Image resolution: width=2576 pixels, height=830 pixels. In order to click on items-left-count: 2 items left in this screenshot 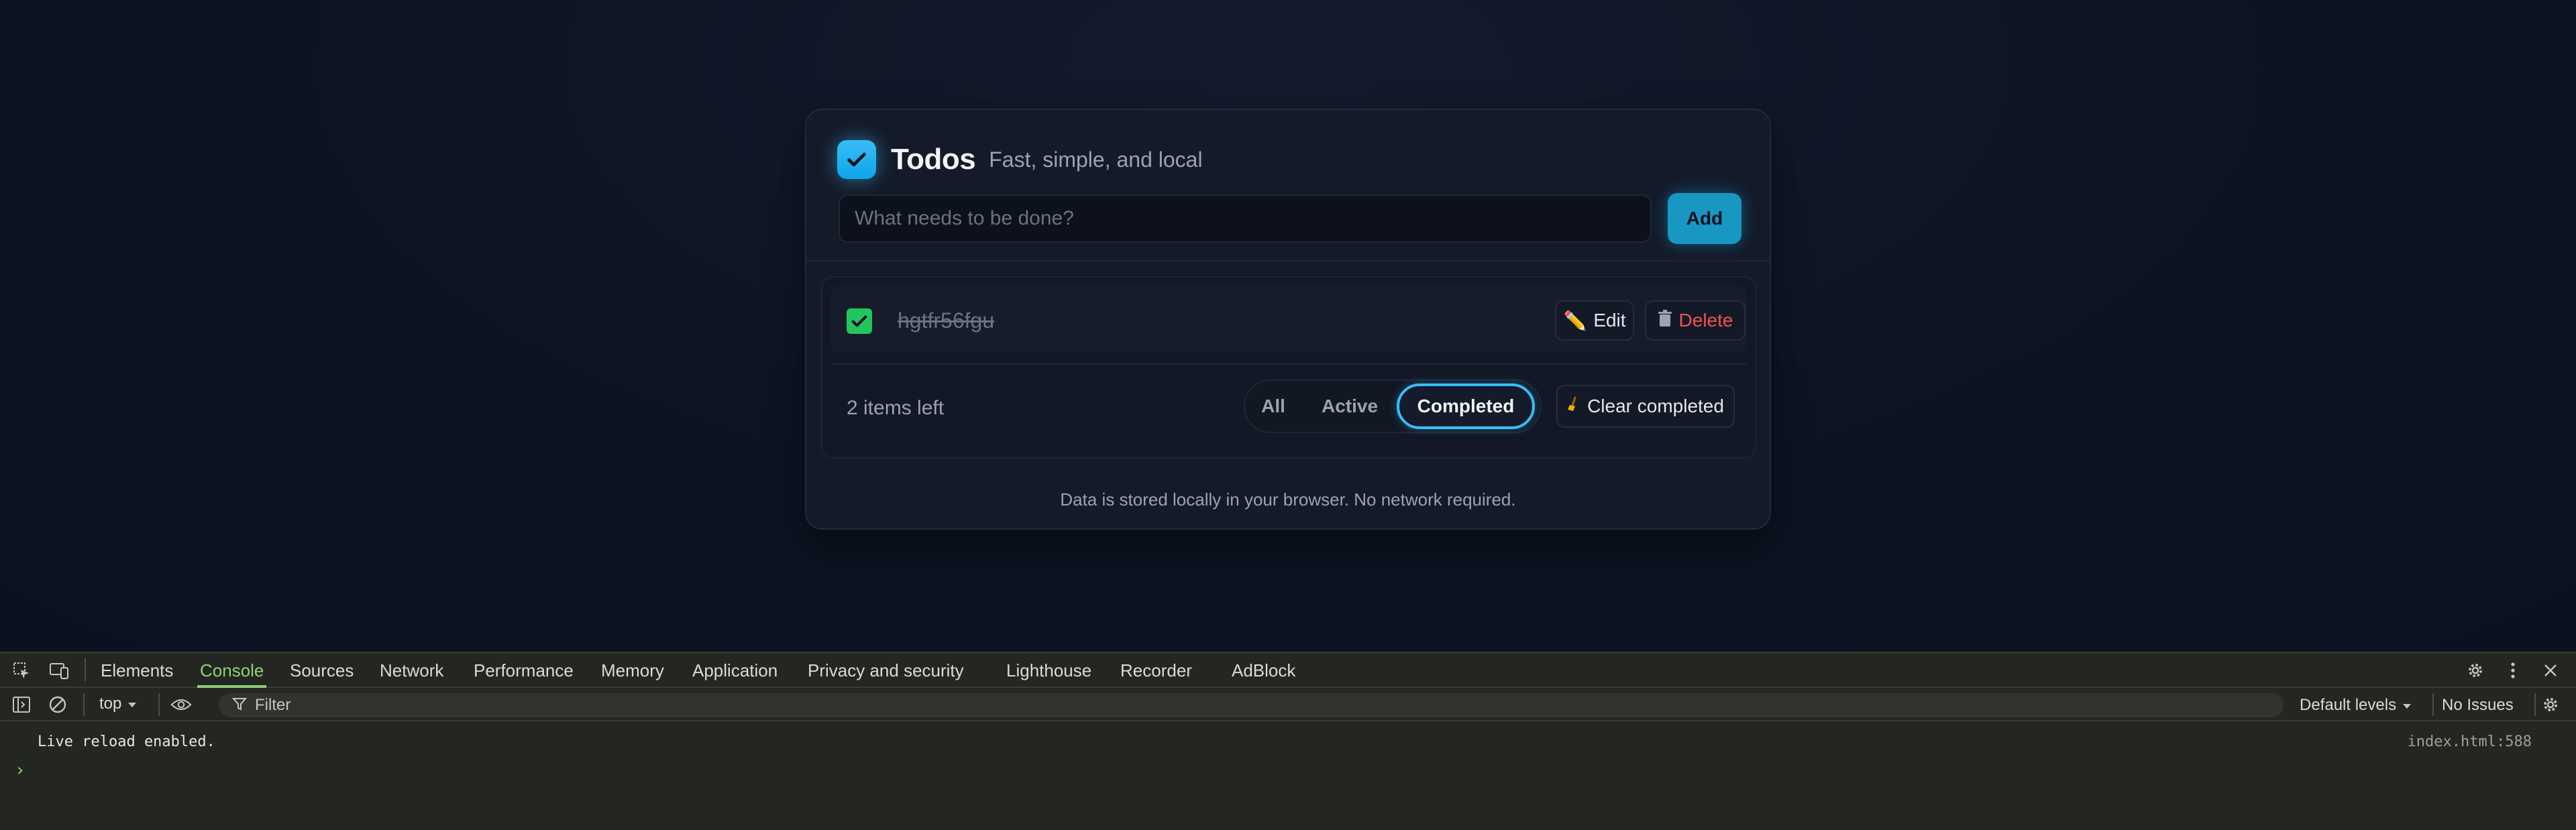, I will do `click(896, 408)`.